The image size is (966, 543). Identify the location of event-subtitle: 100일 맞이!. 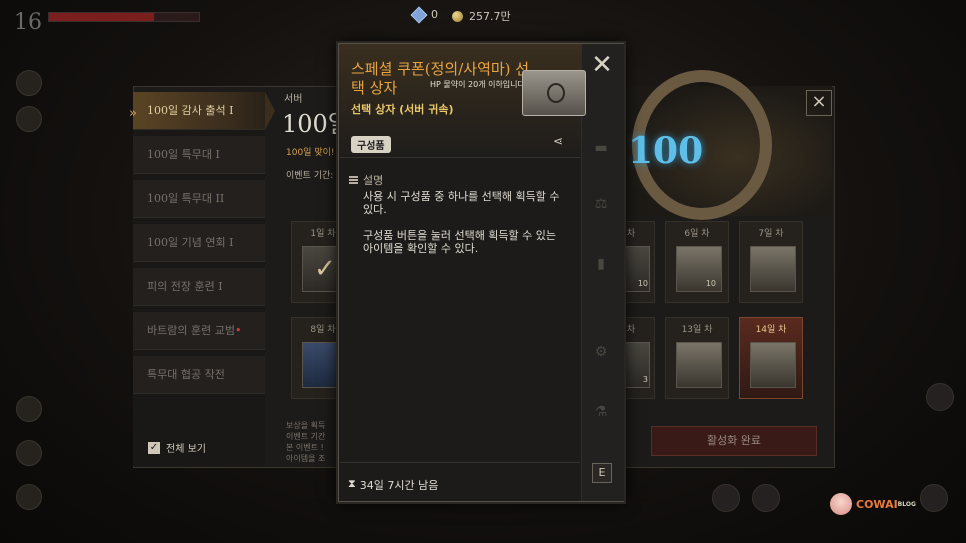
(310, 153).